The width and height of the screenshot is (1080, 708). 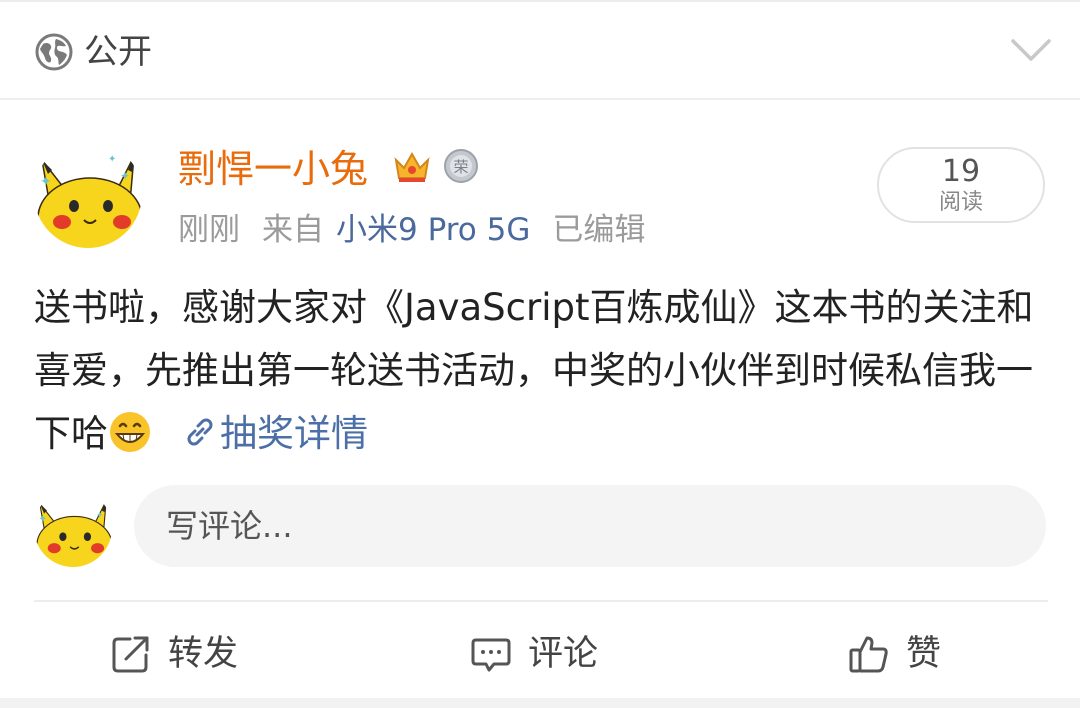 I want to click on thumbs-up-icon, so click(x=868, y=654).